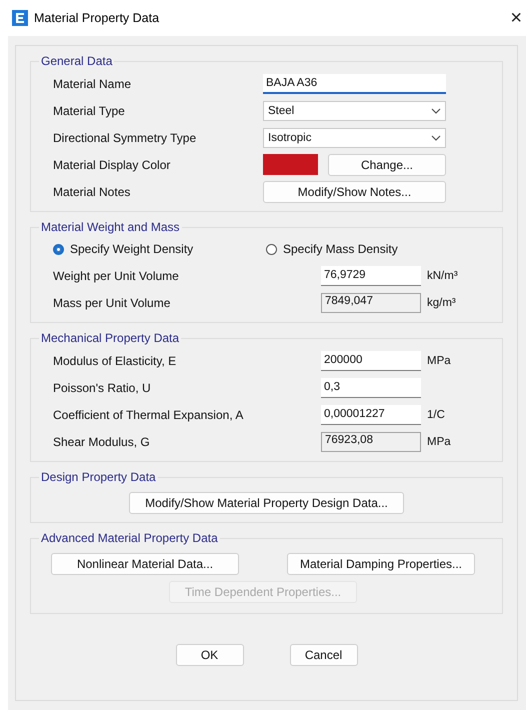 This screenshot has width=526, height=710. Describe the element at coordinates (98, 477) in the screenshot. I see `group-title: Design Property Data` at that location.